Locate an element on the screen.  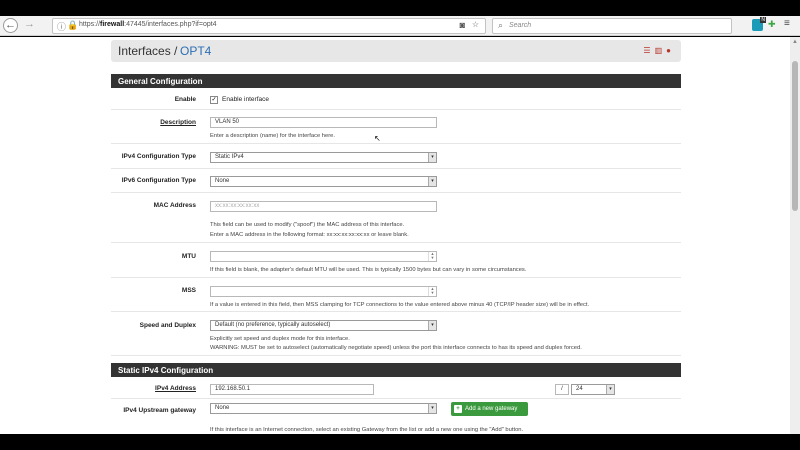
row-enable: Enable ✓ Enable interface is located at coordinates (396, 99).